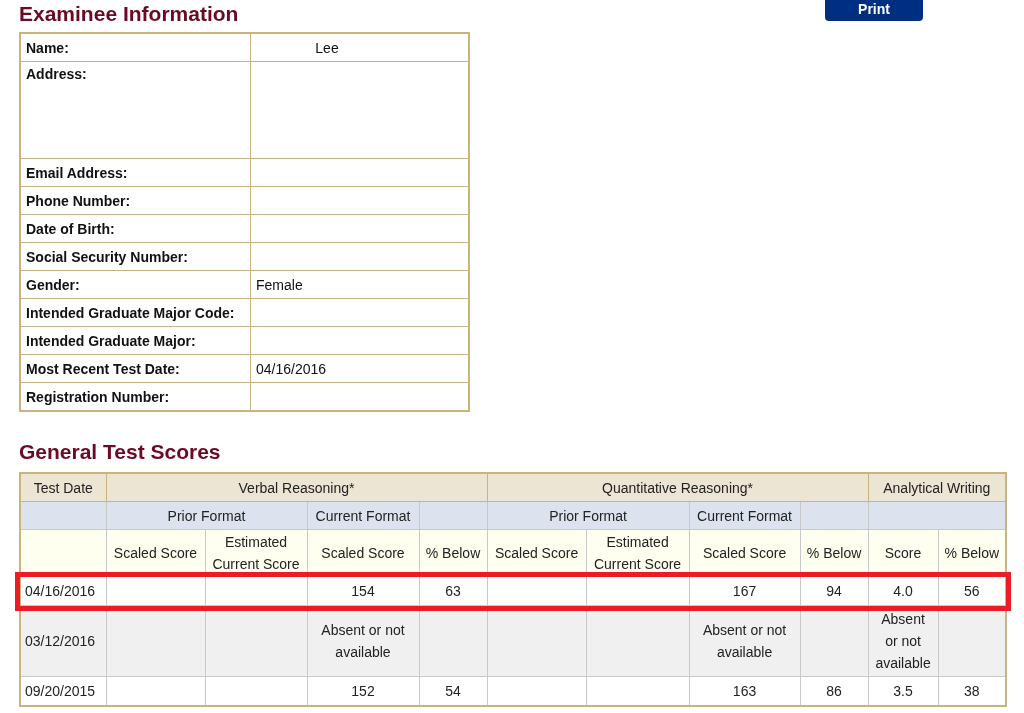 Image resolution: width=1024 pixels, height=713 pixels. I want to click on field-label: Phone Number:, so click(135, 200).